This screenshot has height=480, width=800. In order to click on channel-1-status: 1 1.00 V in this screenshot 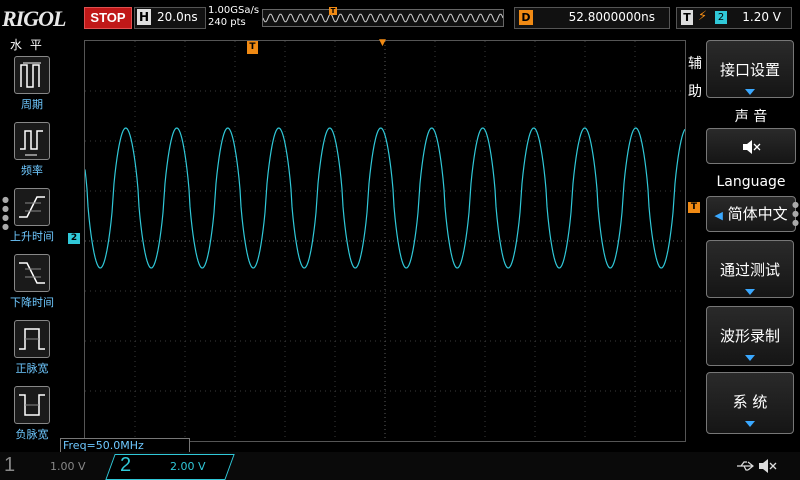, I will do `click(55, 466)`.